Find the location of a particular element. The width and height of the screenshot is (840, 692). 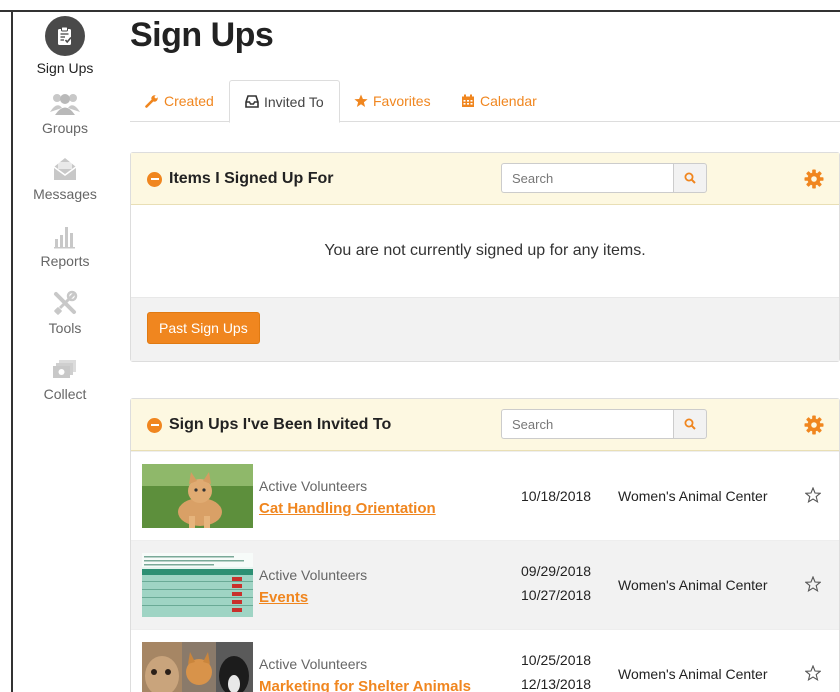

tab-label: Invited To is located at coordinates (294, 101).